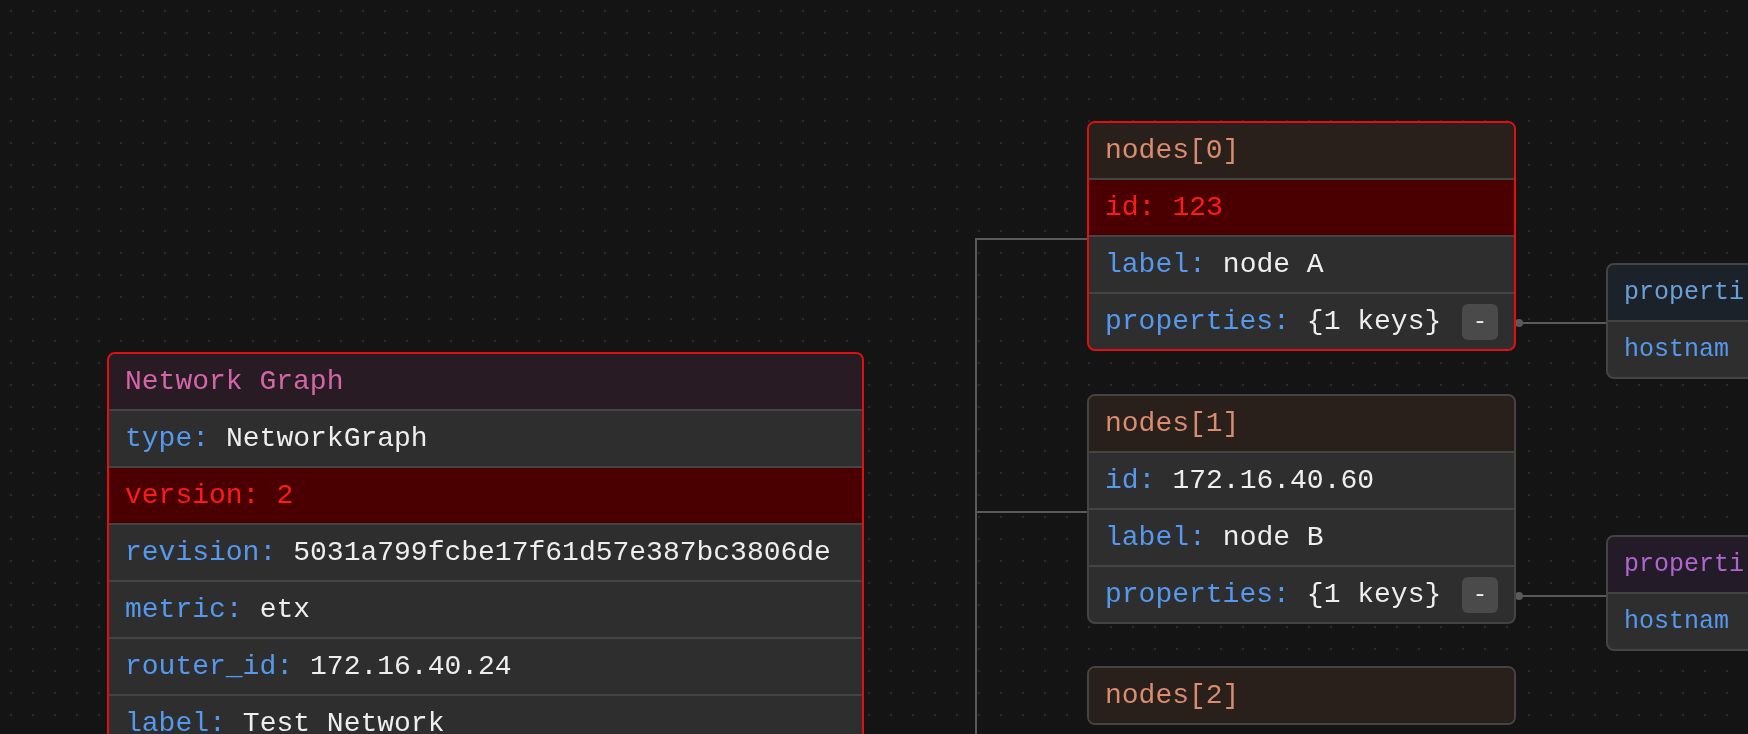 The image size is (1748, 734). What do you see at coordinates (234, 381) in the screenshot?
I see `card-title: Network Graph` at bounding box center [234, 381].